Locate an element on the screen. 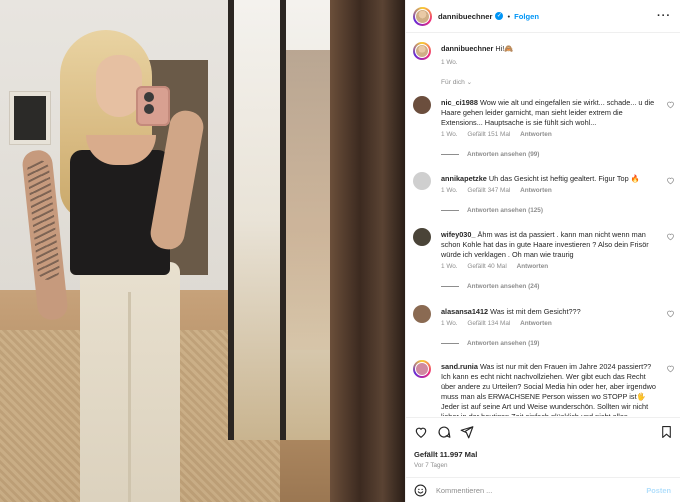 The width and height of the screenshot is (680, 502). follow-button: Folgen is located at coordinates (526, 16).